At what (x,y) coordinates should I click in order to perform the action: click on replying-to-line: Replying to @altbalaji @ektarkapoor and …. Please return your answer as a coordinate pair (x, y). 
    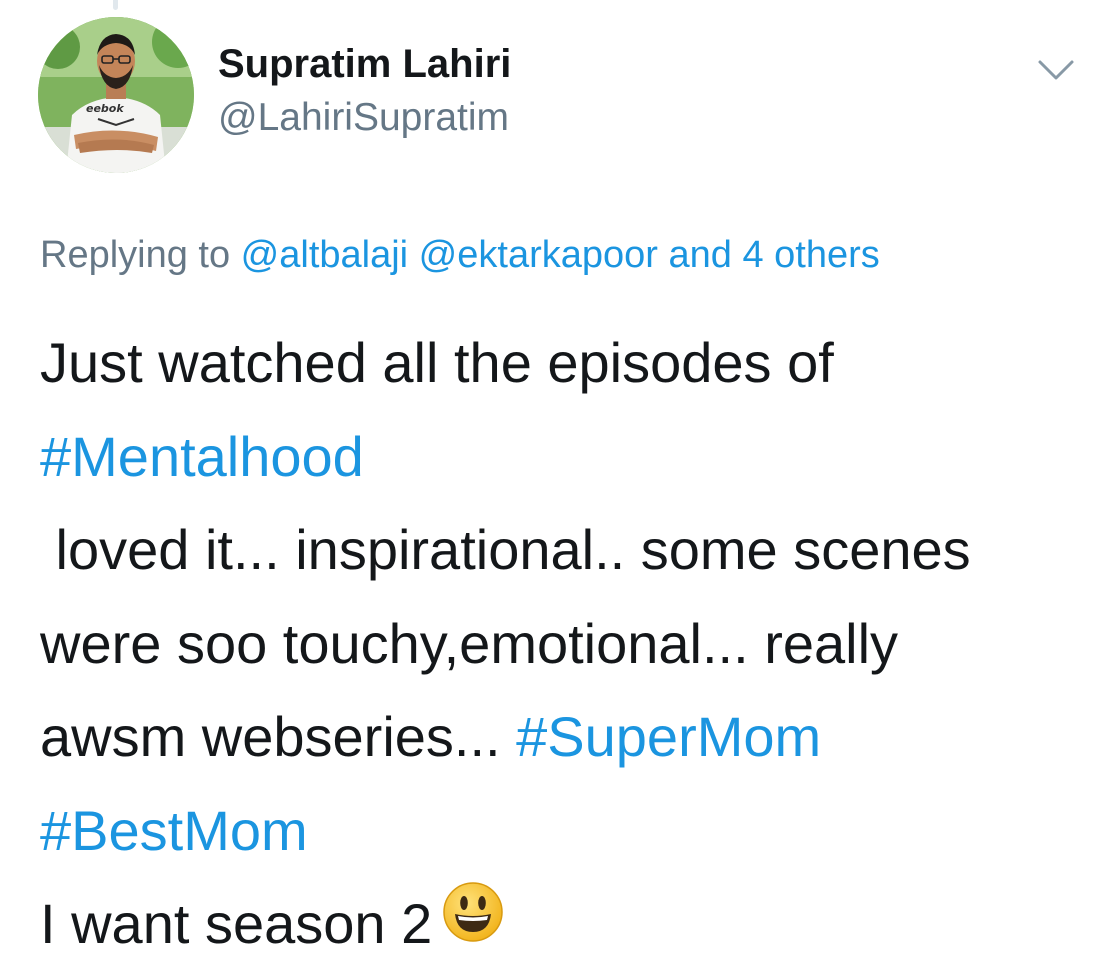
    Looking at the image, I should click on (460, 255).